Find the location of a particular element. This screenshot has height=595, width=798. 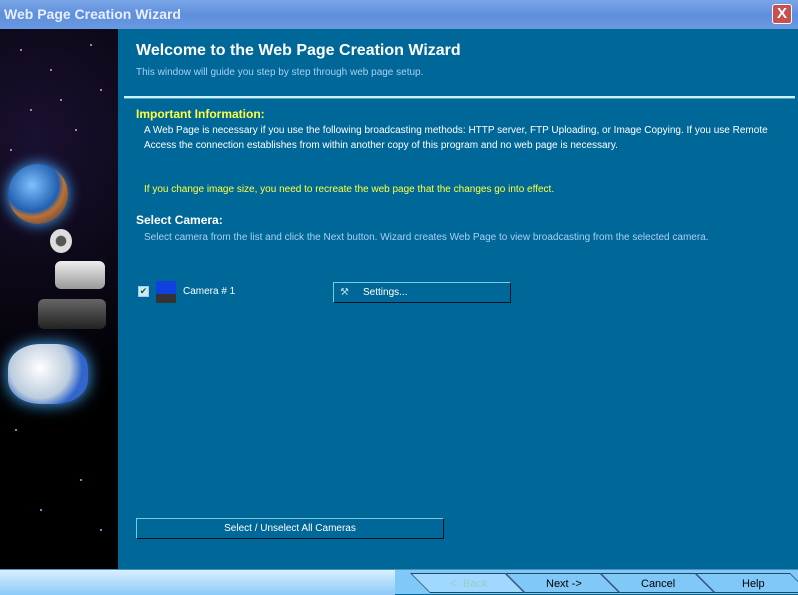

navigation-bar: <- Back Next -> Cancel Help is located at coordinates (399, 582).